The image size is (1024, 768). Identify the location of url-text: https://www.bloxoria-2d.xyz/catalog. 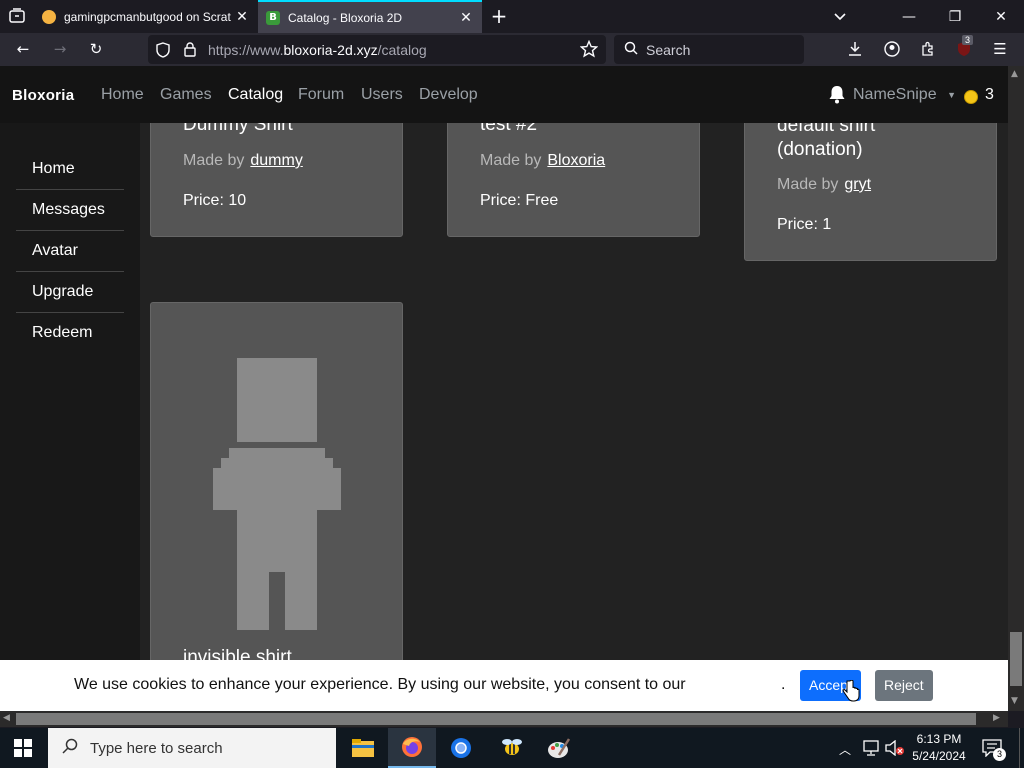
(317, 50).